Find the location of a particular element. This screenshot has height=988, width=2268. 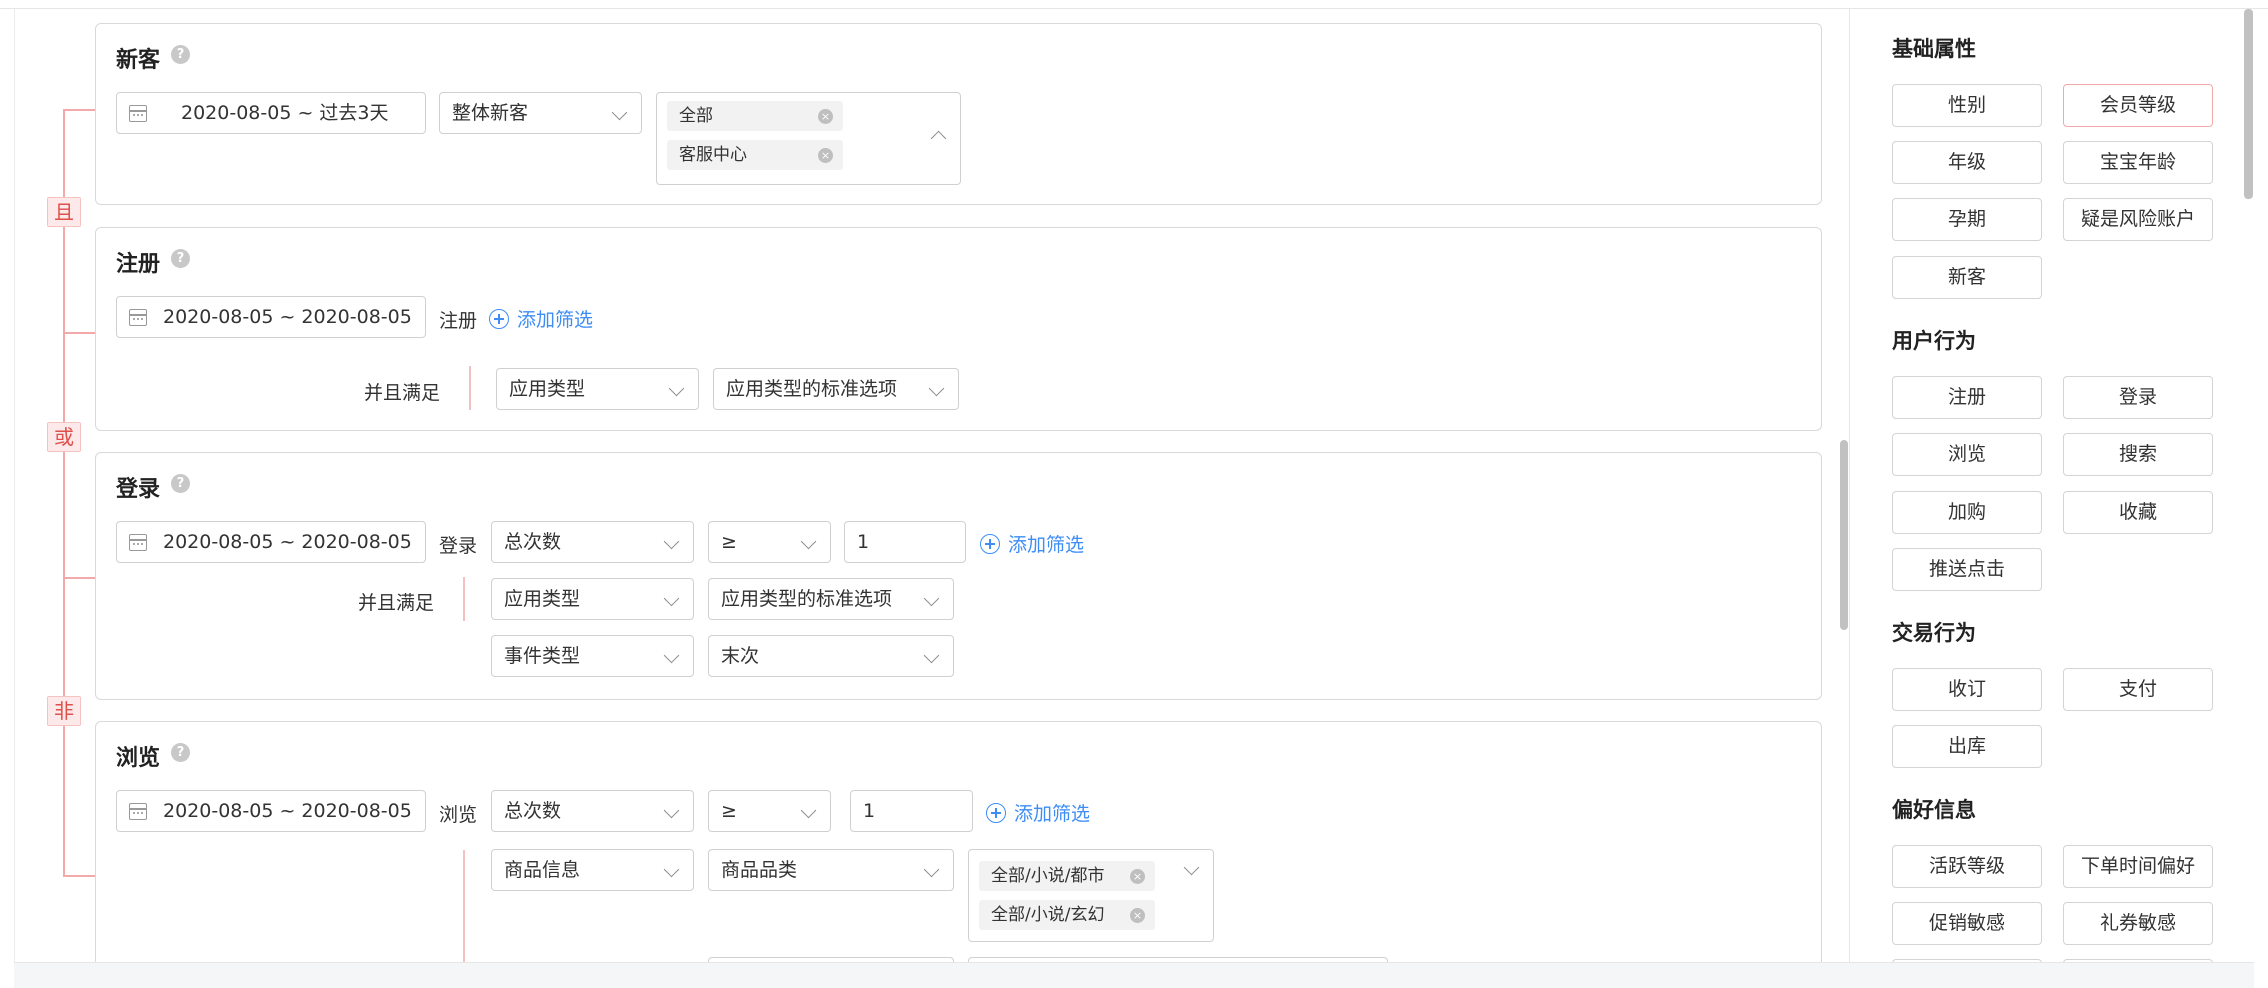

attr-browse-button: 浏览 is located at coordinates (1967, 454).